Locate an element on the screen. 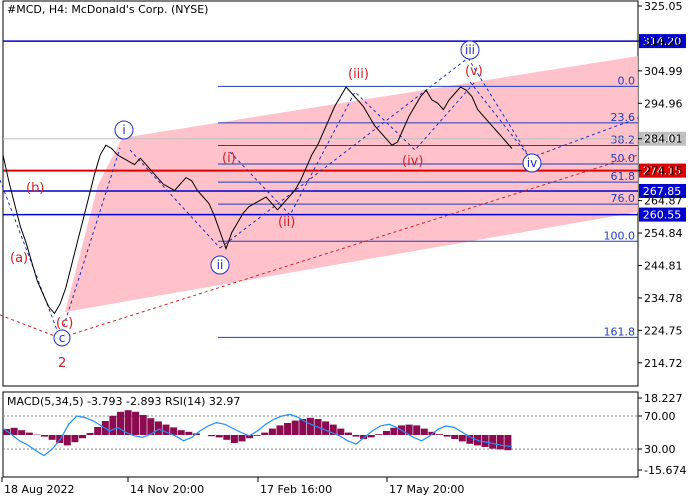 Image resolution: width=700 pixels, height=500 pixels. price-tick-label: 314.20 is located at coordinates (663, 41).